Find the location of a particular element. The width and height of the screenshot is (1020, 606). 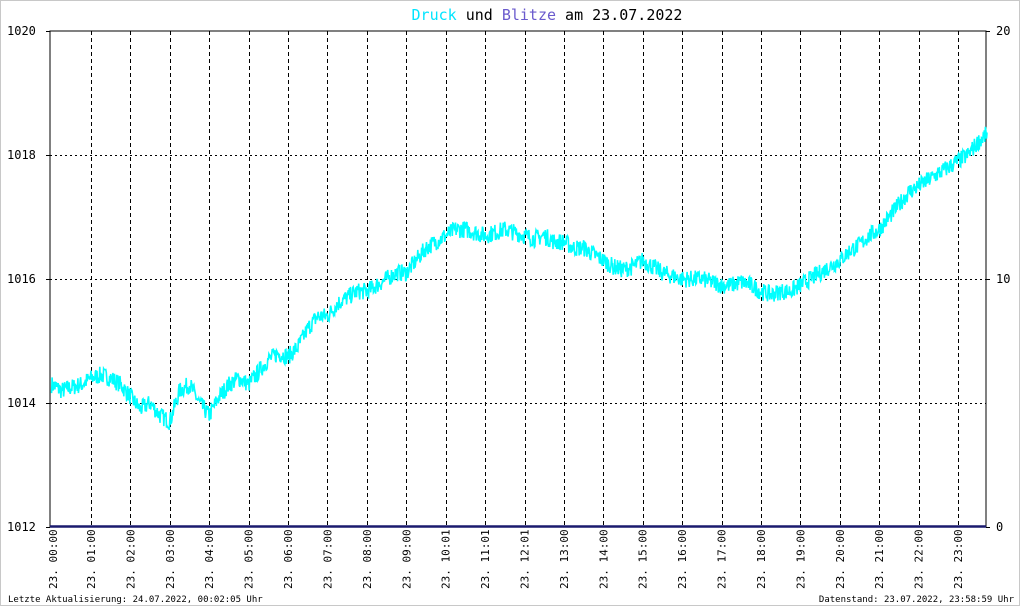

y-left-tick-label: 1018 is located at coordinates (21, 155).